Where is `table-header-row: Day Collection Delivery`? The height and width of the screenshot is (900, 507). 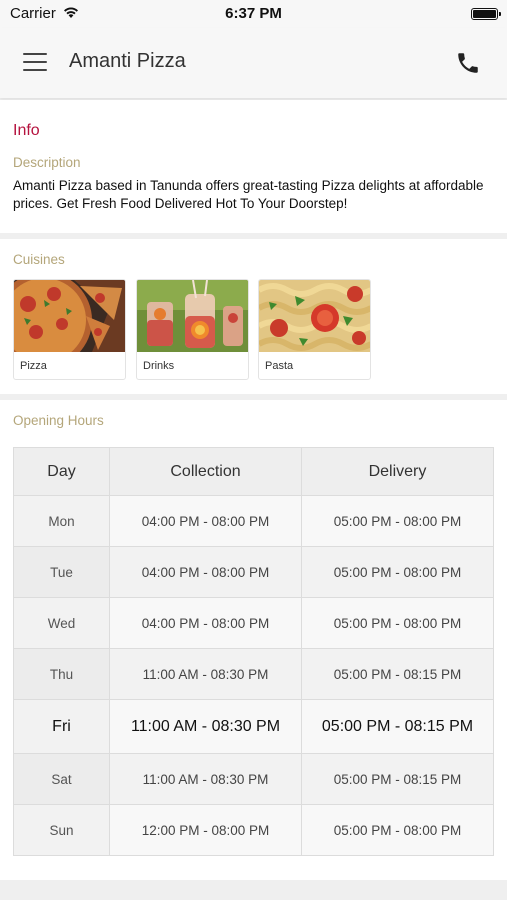 table-header-row: Day Collection Delivery is located at coordinates (253, 471).